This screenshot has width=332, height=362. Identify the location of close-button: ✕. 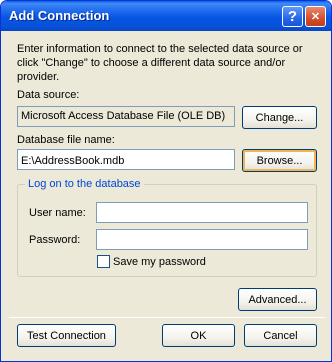
(315, 16).